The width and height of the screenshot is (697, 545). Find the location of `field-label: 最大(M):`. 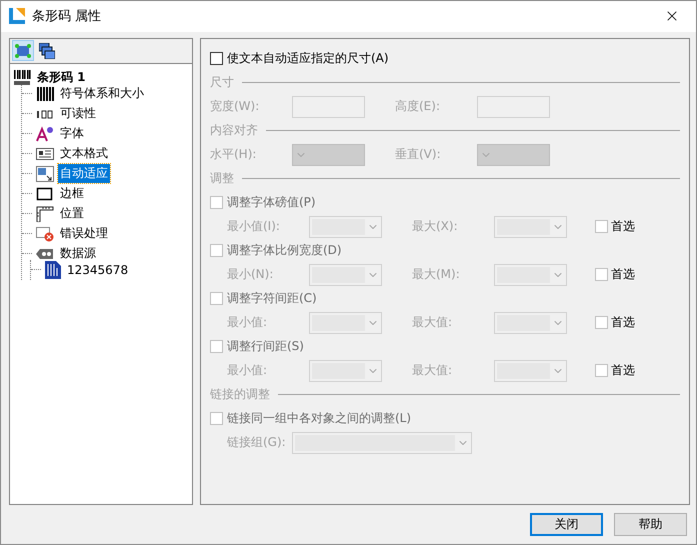

field-label: 最大(M): is located at coordinates (436, 275).